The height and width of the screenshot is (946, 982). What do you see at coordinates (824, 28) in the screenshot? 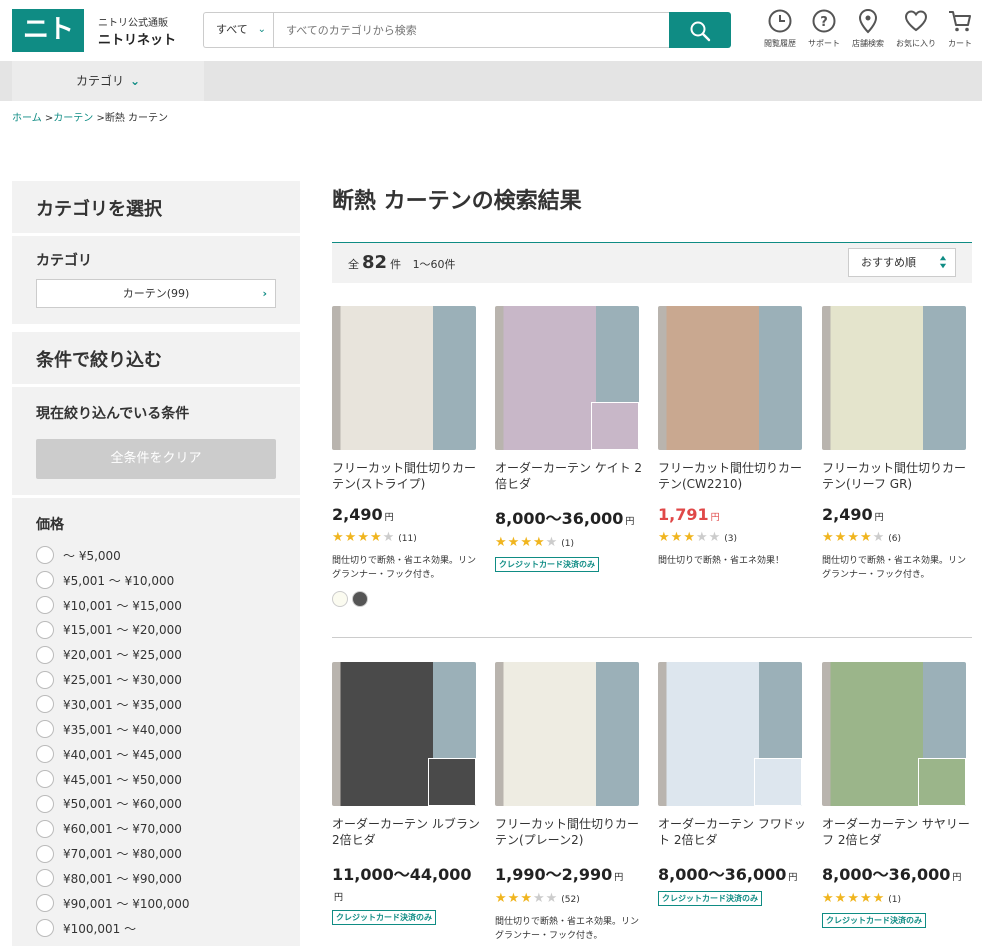
I see `support-button: ? サポート` at bounding box center [824, 28].